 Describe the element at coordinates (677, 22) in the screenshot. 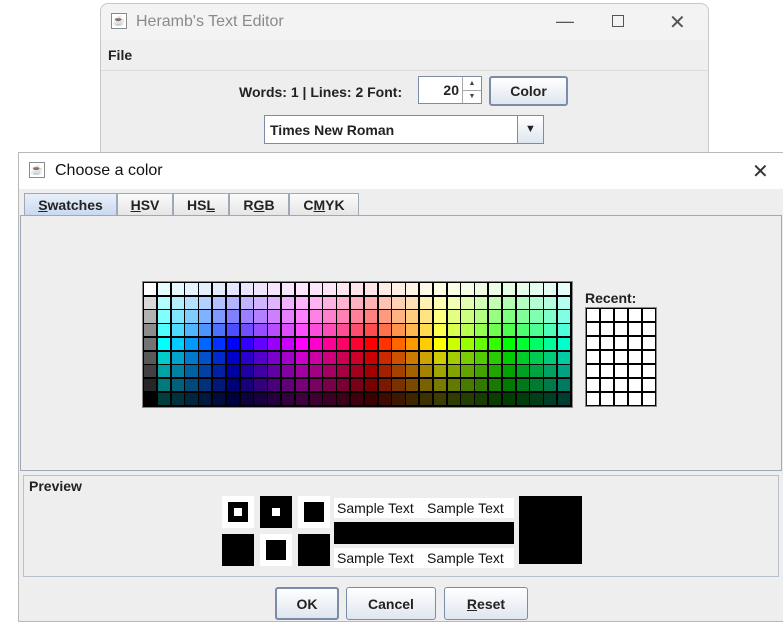

I see `close-icon: ✕` at that location.